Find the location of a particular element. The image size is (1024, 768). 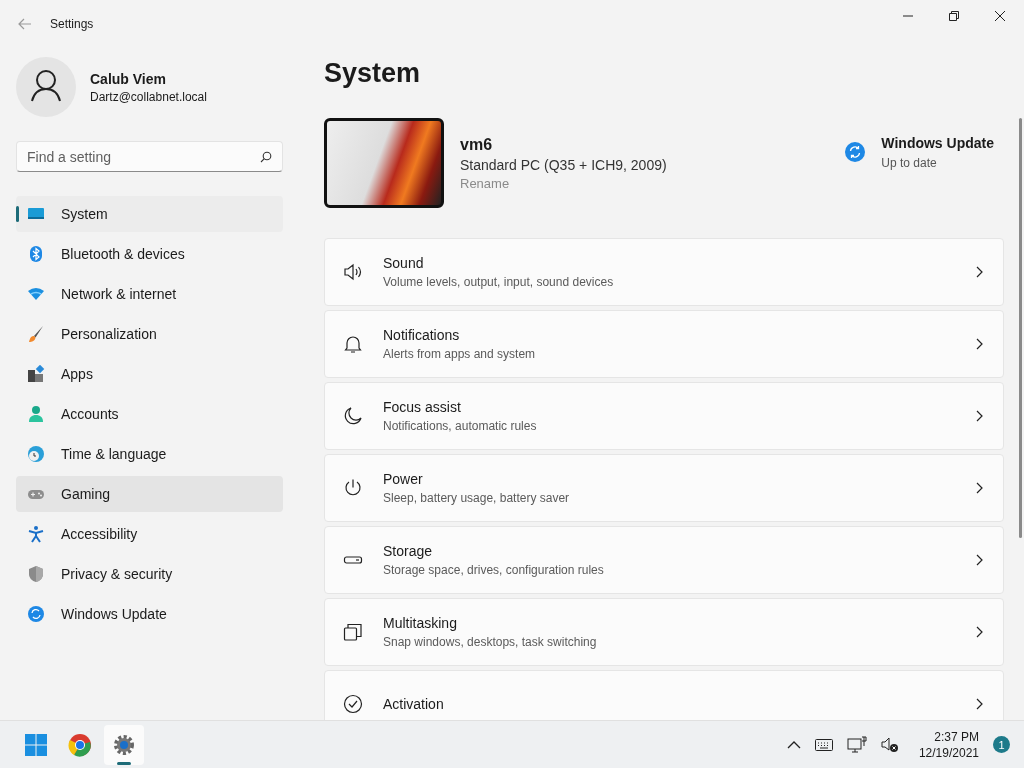

settings-card: Power Sleep, battery usage, battery saver is located at coordinates (664, 488).